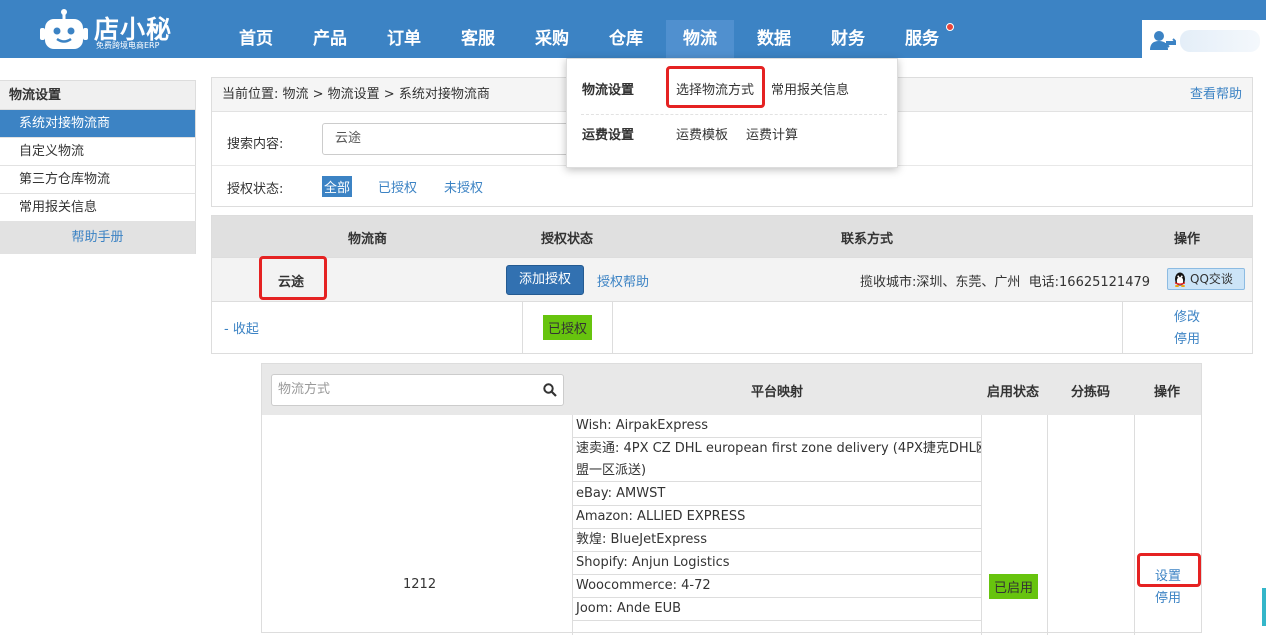 This screenshot has height=635, width=1266. I want to click on mapping-joom: Joom: Ande EUB, so click(776, 609).